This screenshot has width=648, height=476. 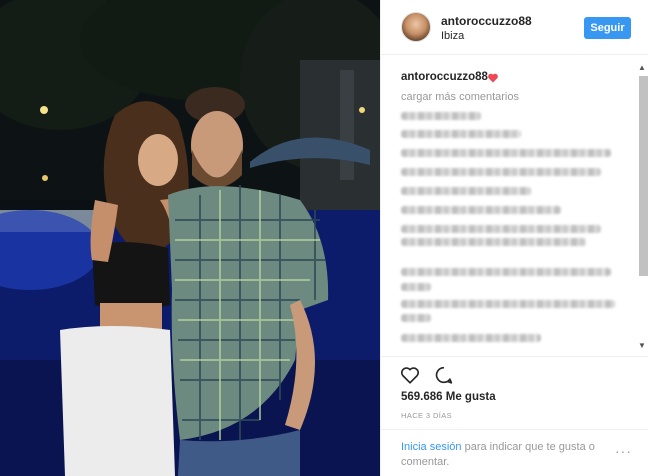 What do you see at coordinates (642, 345) in the screenshot?
I see `scroll-down-arrow-icon: ▼` at bounding box center [642, 345].